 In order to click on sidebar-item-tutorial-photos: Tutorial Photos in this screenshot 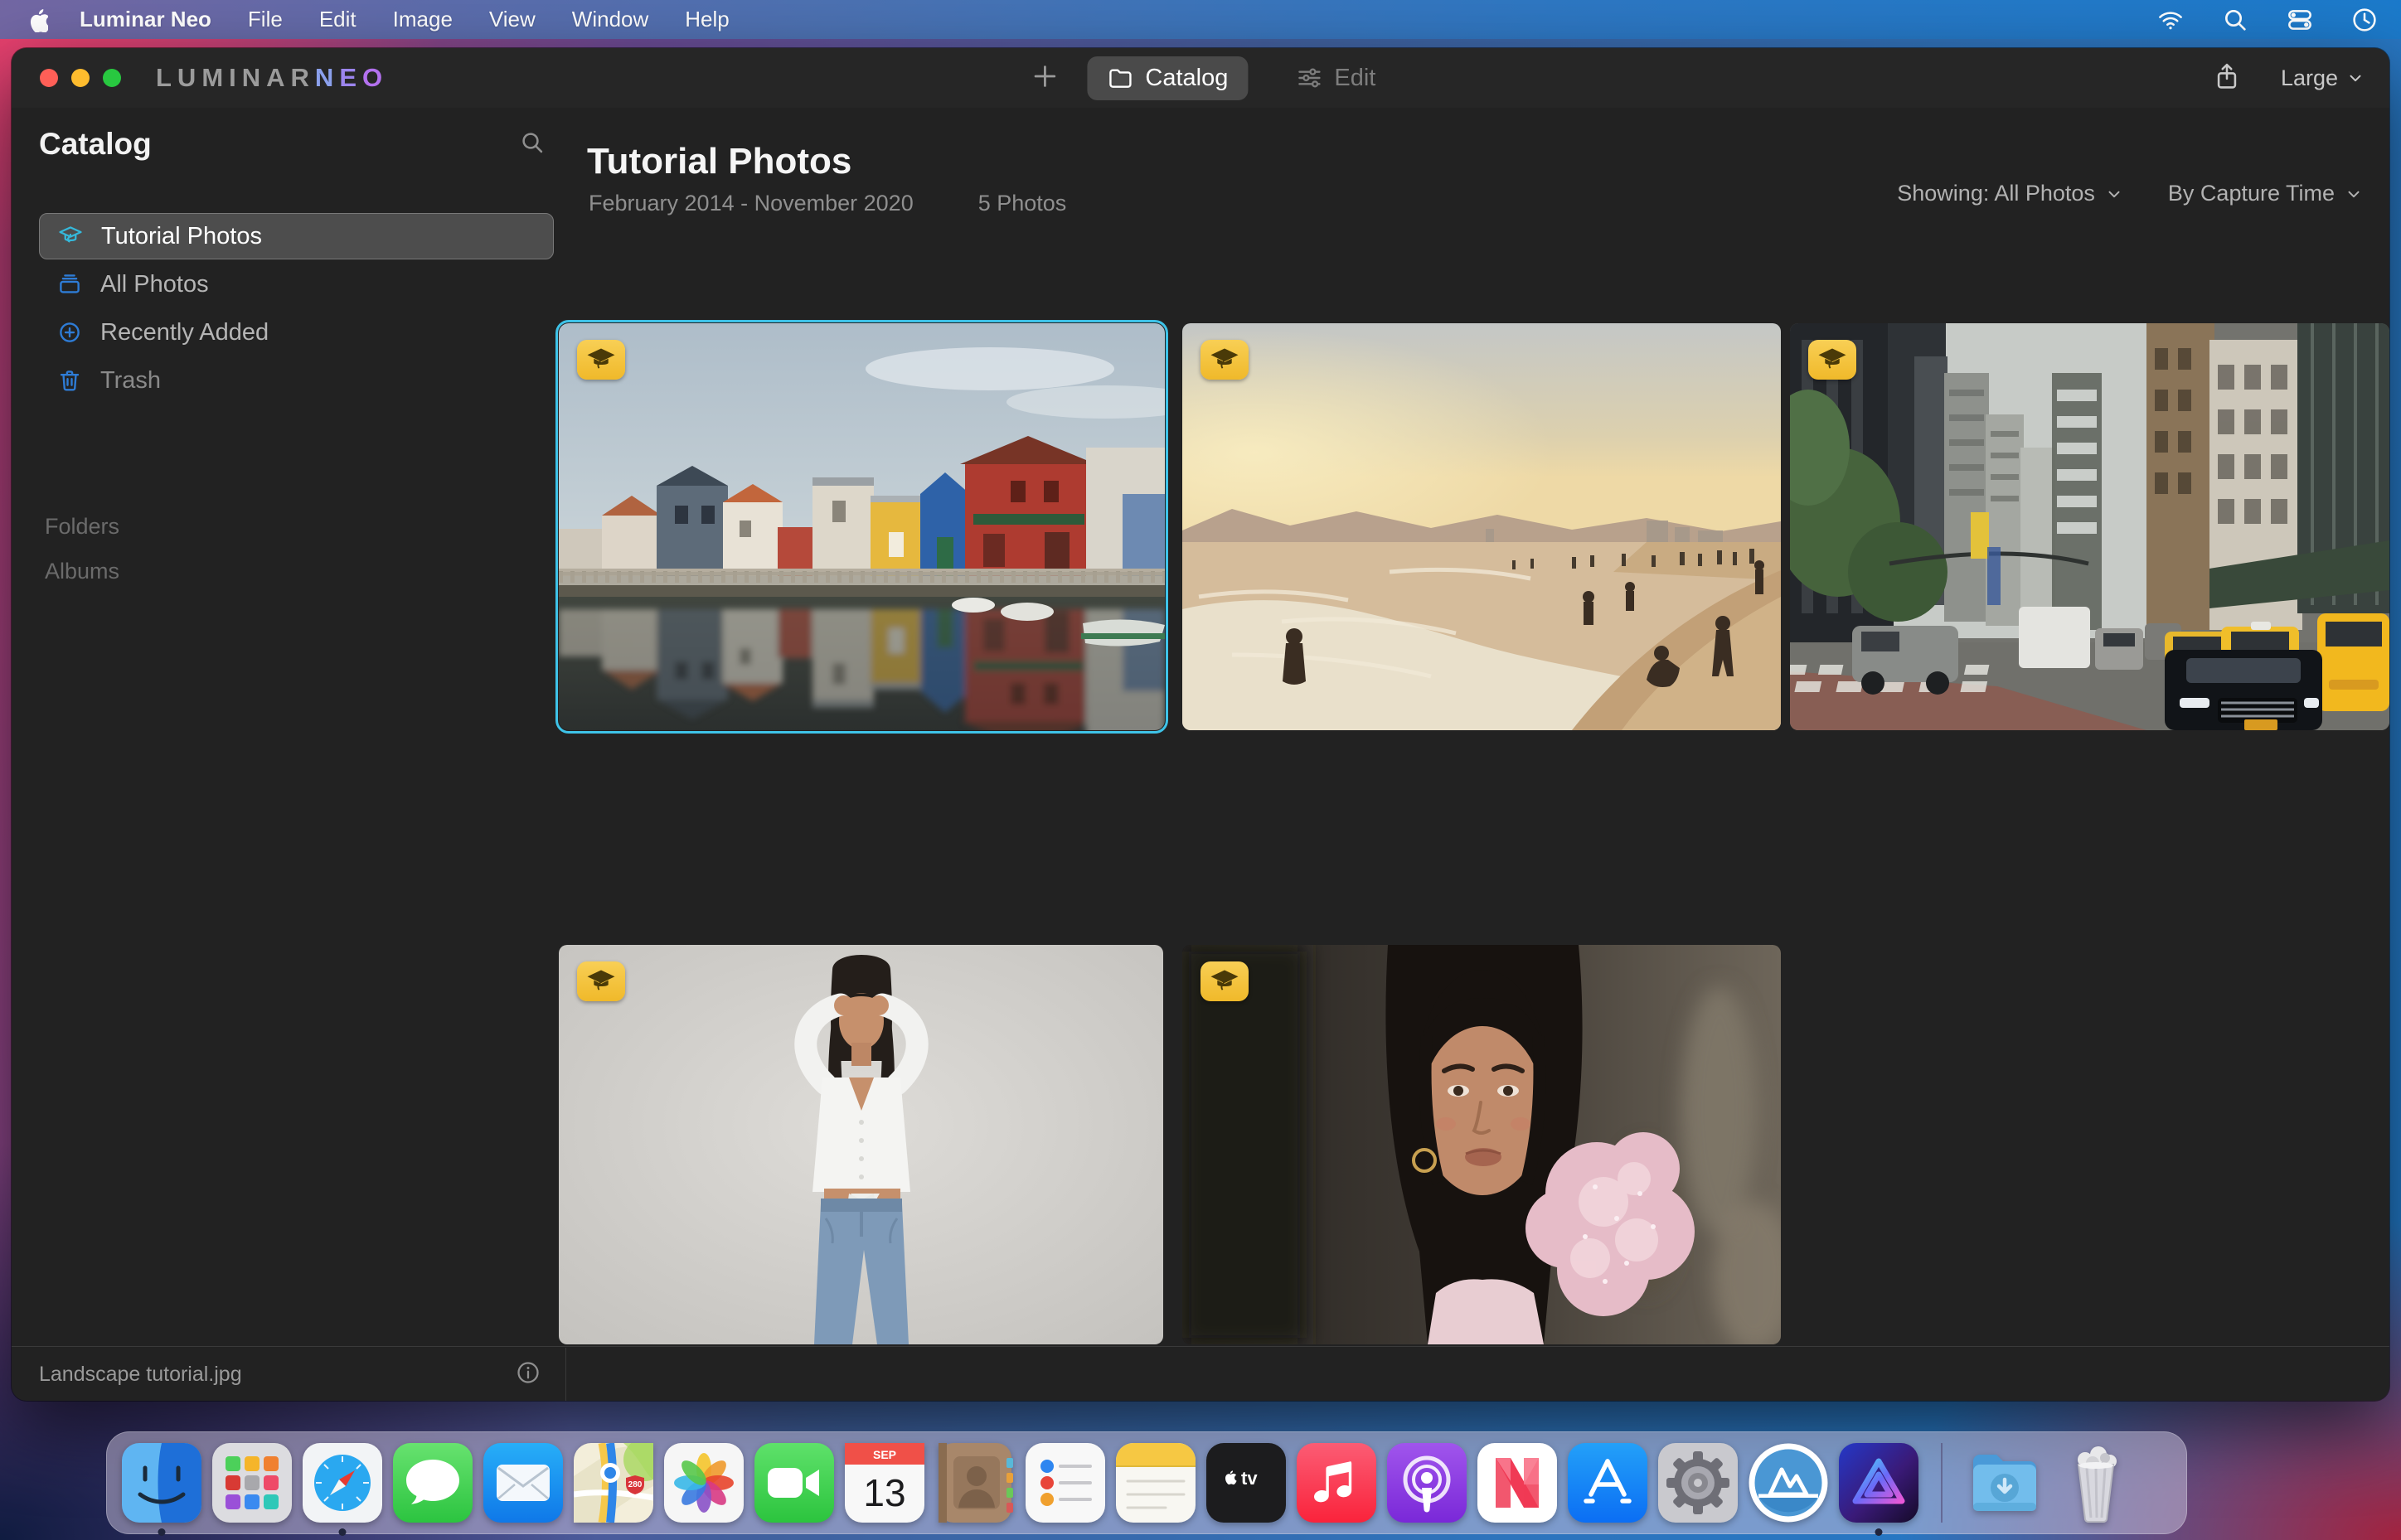, I will do `click(296, 236)`.